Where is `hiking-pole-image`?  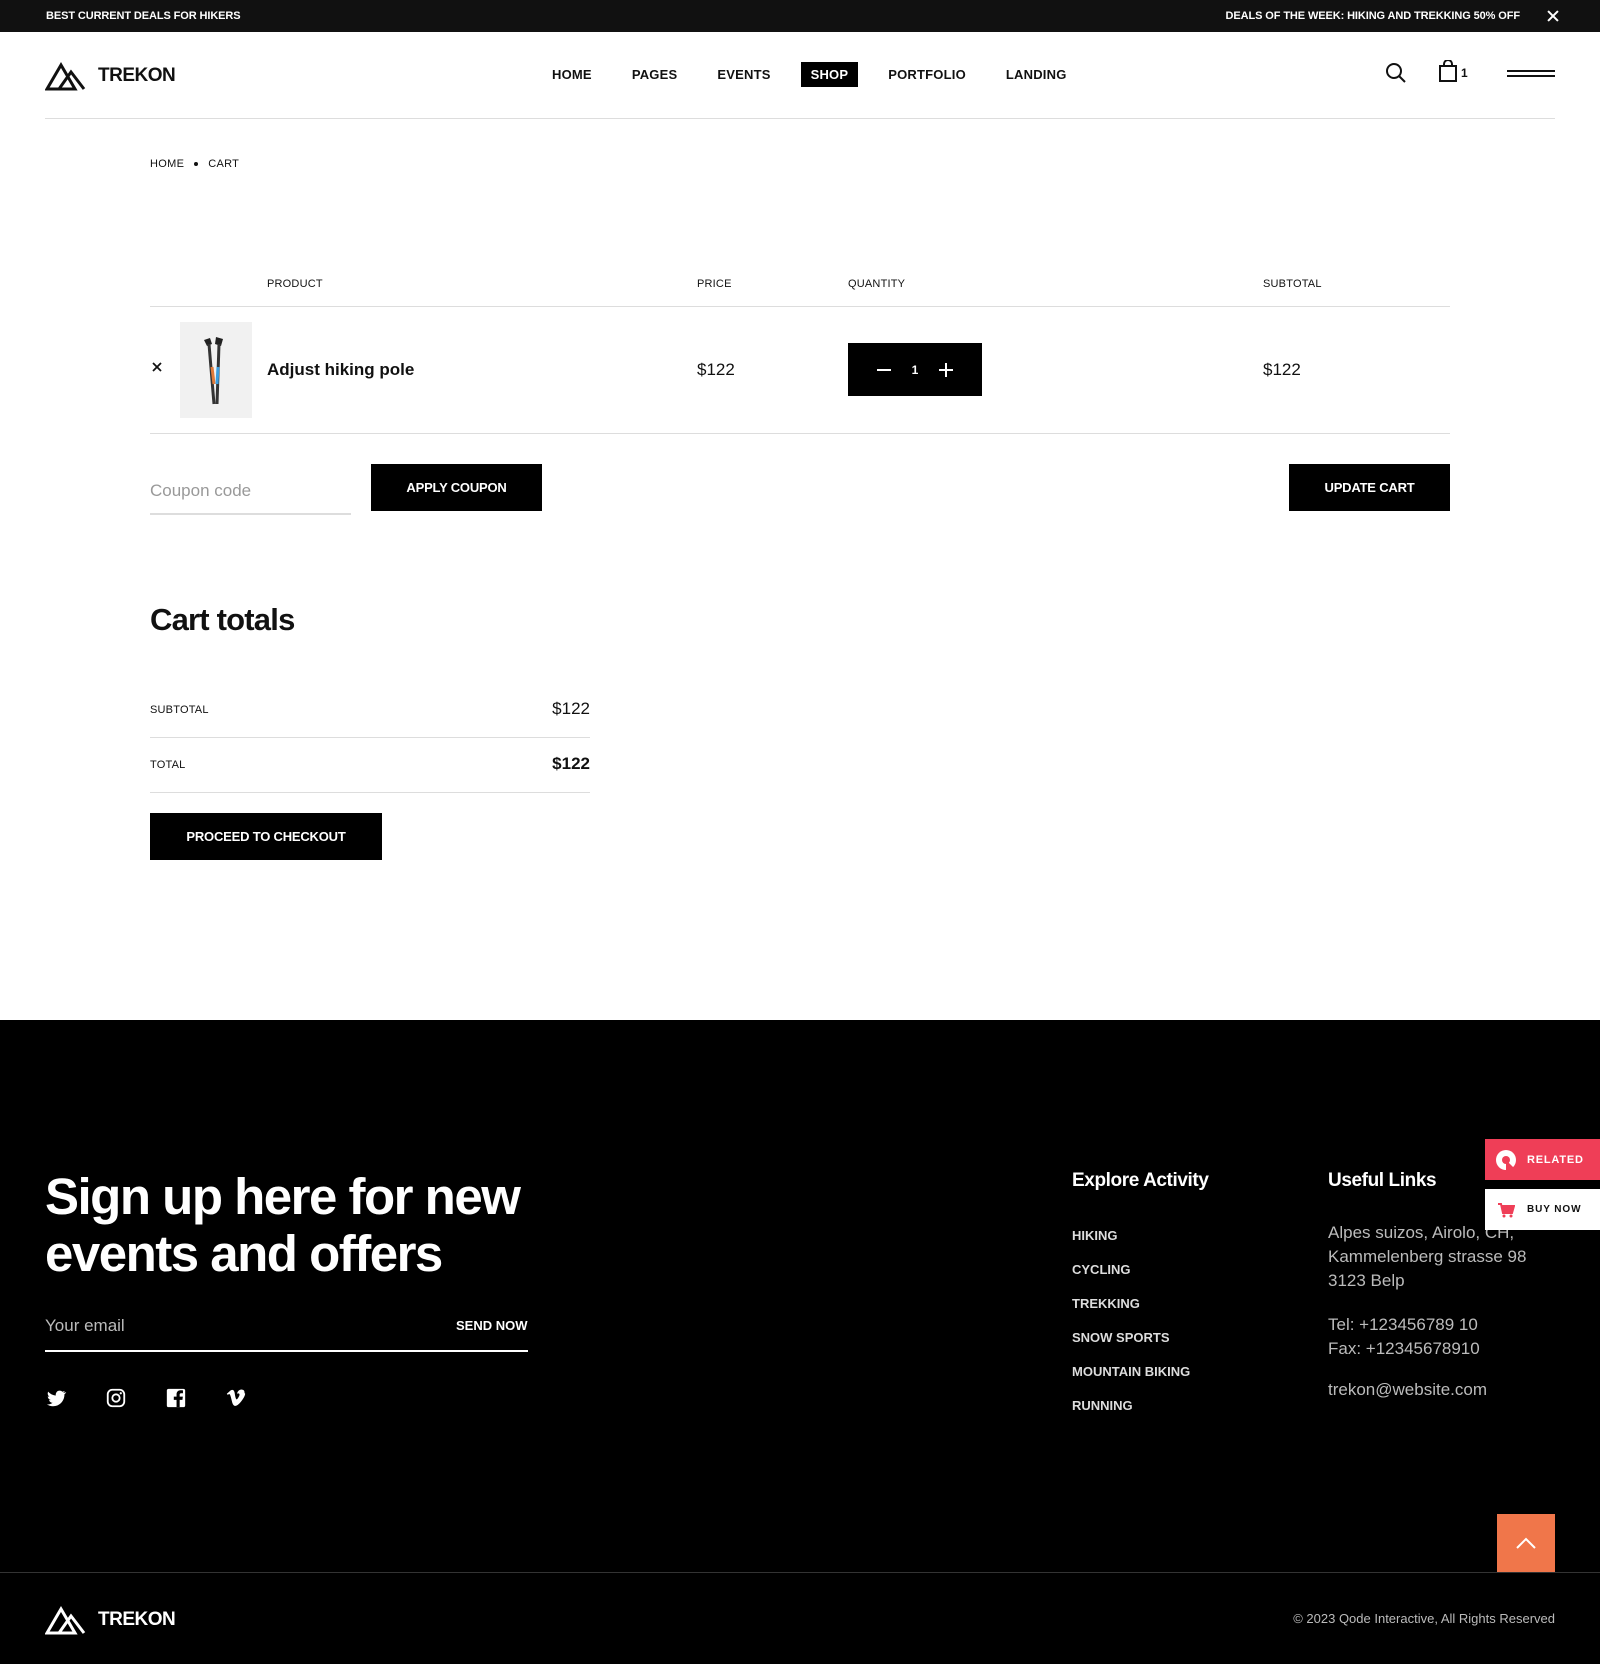 hiking-pole-image is located at coordinates (213, 371).